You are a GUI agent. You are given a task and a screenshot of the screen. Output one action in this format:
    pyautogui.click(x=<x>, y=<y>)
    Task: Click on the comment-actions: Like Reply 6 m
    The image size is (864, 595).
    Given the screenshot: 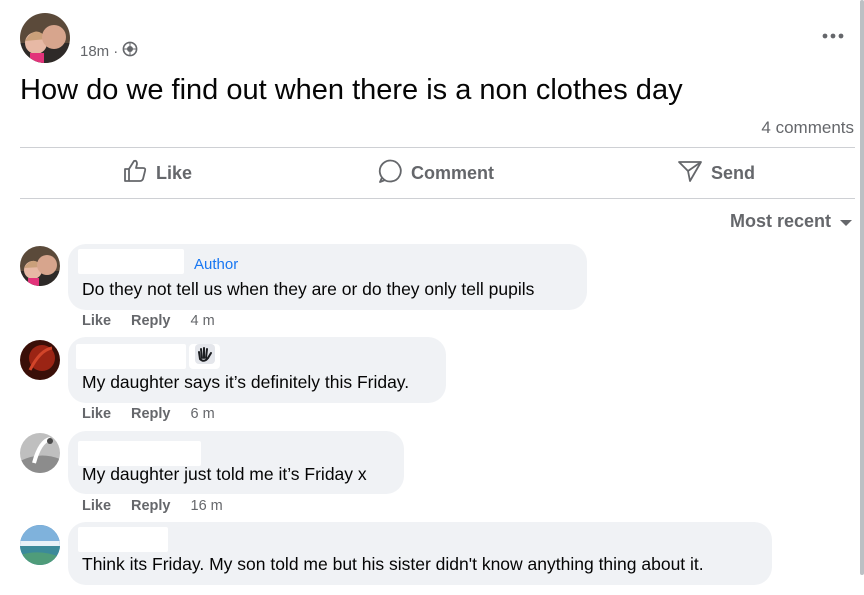 What is the action you would take?
    pyautogui.click(x=148, y=414)
    